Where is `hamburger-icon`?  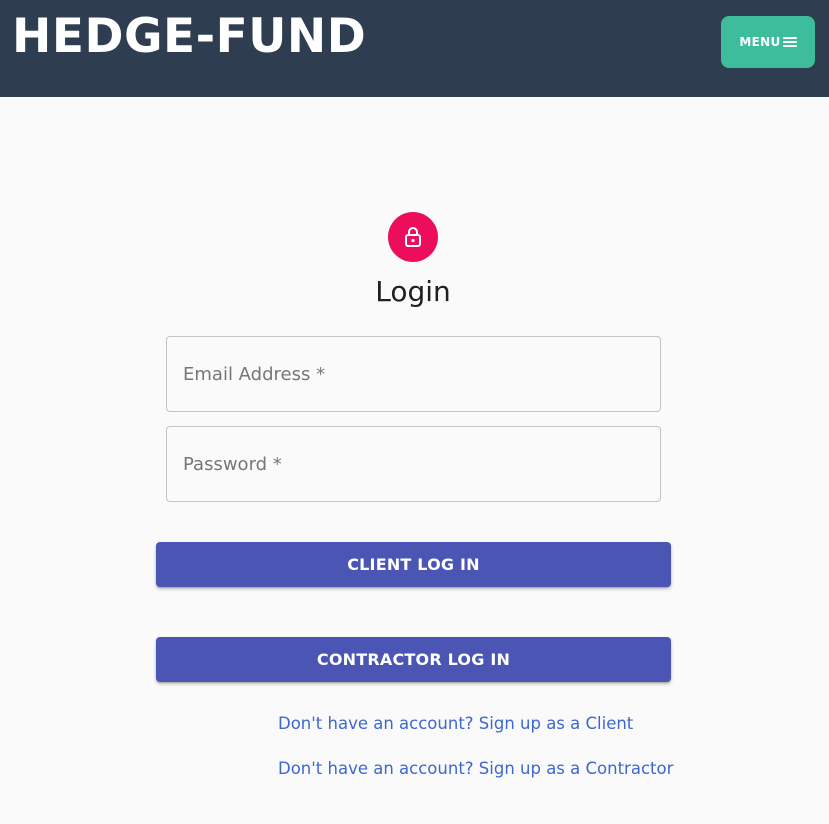 hamburger-icon is located at coordinates (789, 42).